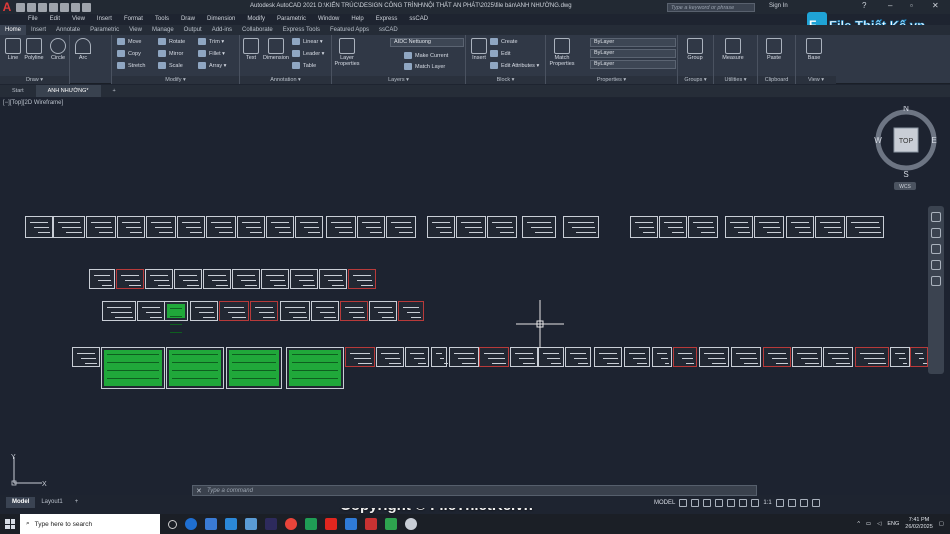 The width and height of the screenshot is (950, 534). What do you see at coordinates (104, 30) in the screenshot?
I see `tab-parametric: Parametric` at bounding box center [104, 30].